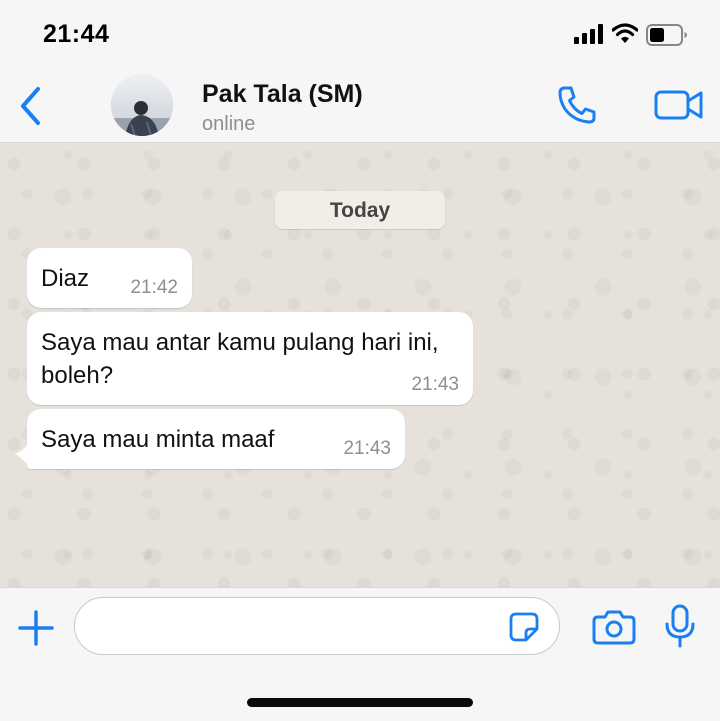  I want to click on signal-icon, so click(588, 34).